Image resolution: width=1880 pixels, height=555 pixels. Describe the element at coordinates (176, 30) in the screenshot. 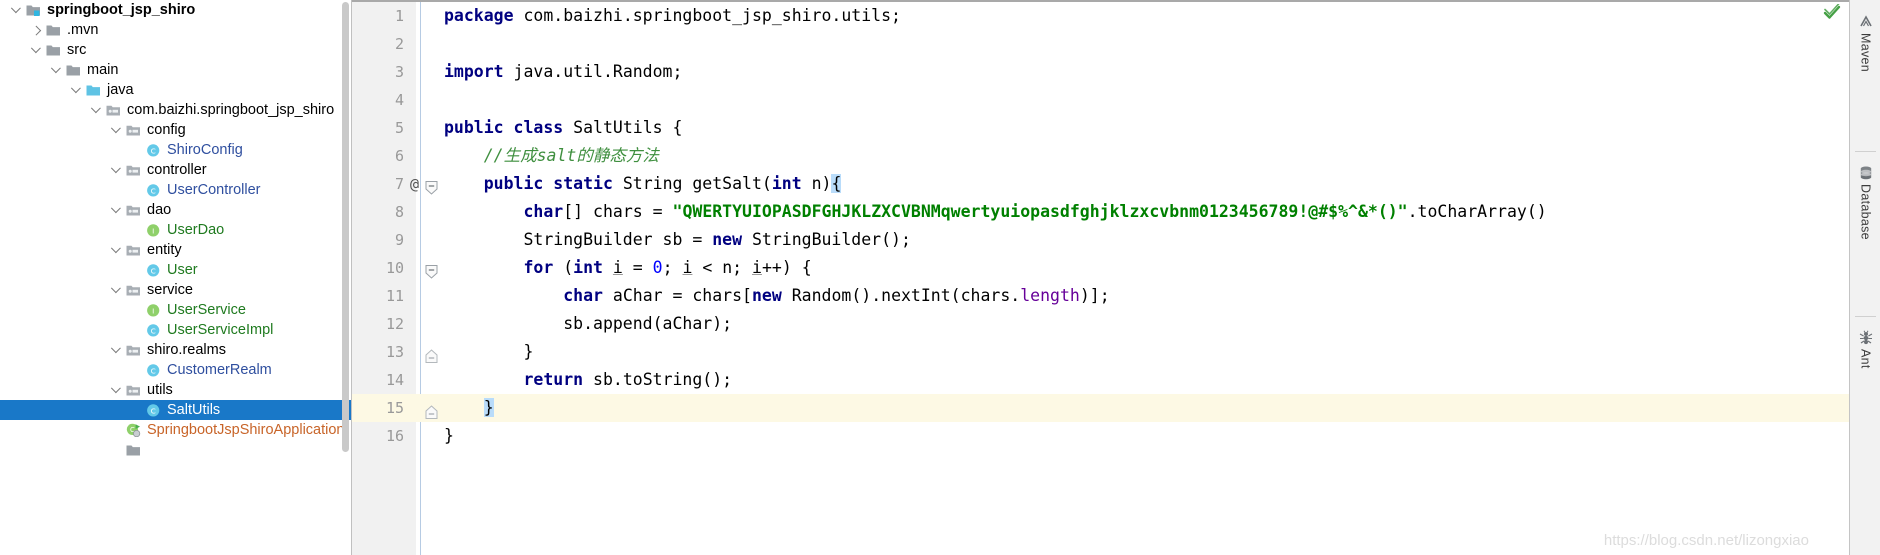

I see `tree-item--mvn: .mvn` at that location.